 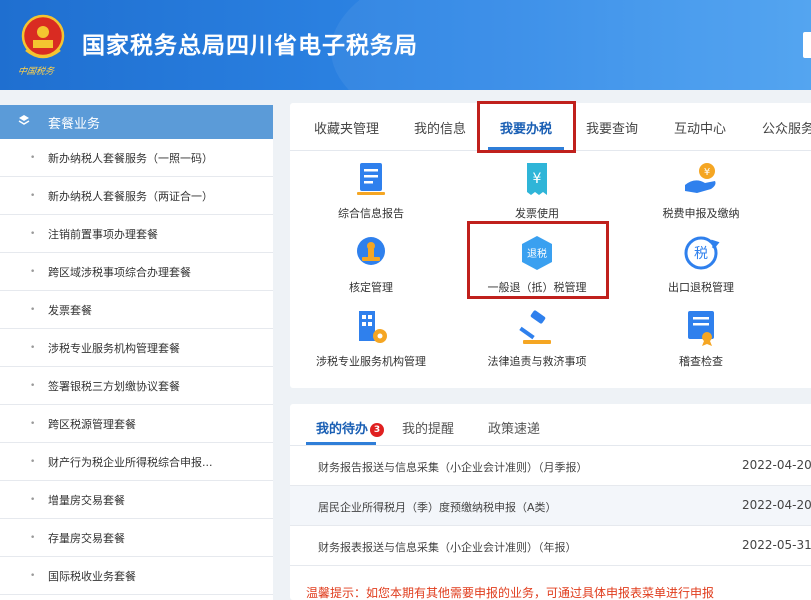 I want to click on service-label: 稽查检查, so click(x=701, y=361).